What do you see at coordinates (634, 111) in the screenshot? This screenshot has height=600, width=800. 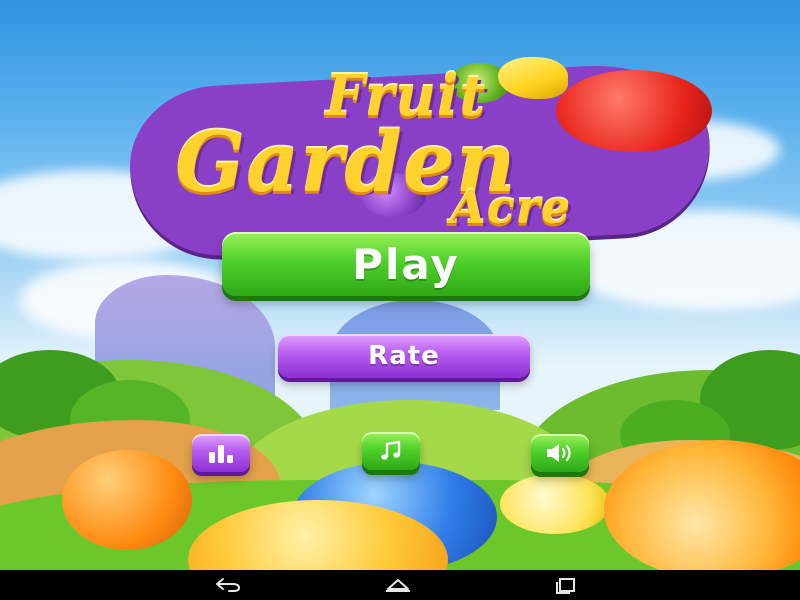 I see `strawberry-icon` at bounding box center [634, 111].